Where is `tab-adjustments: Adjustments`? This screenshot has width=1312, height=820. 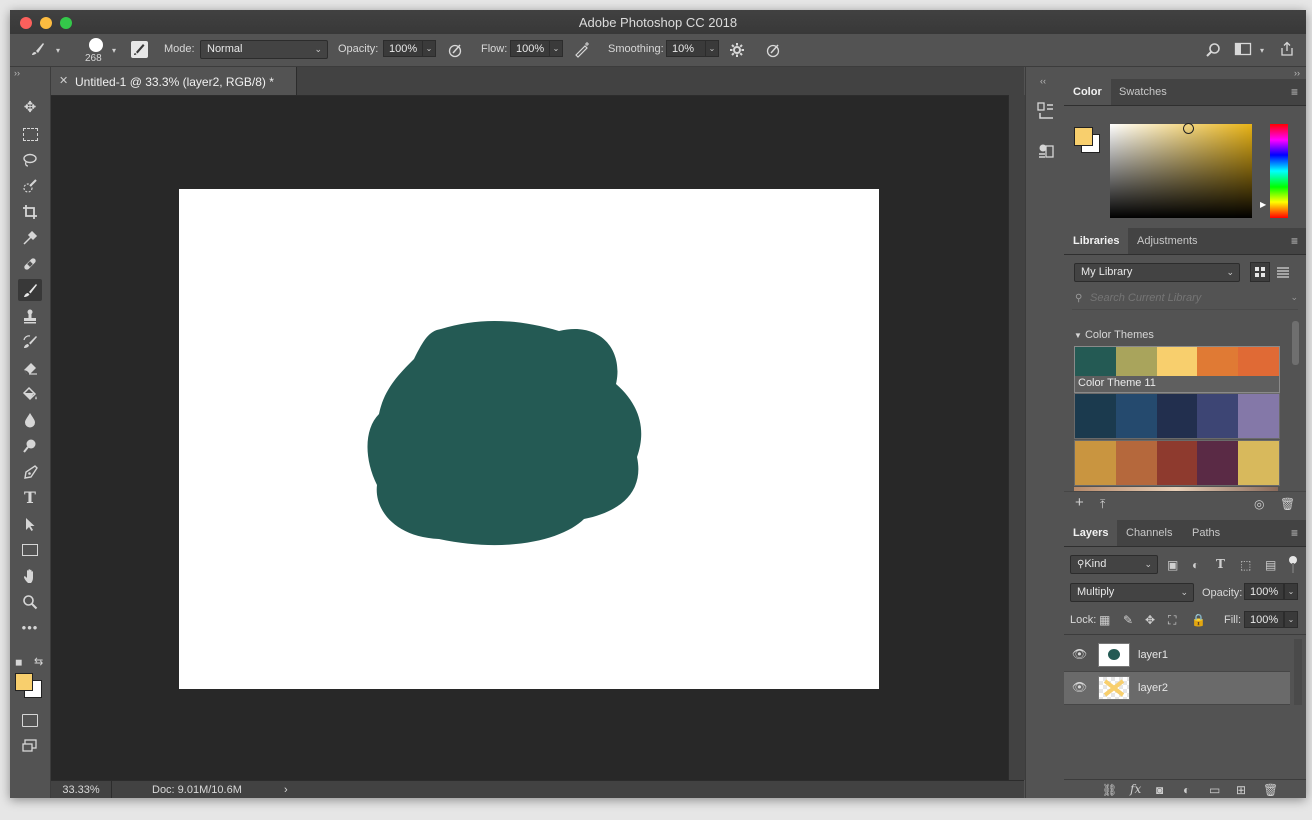
tab-adjustments: Adjustments is located at coordinates (1167, 241).